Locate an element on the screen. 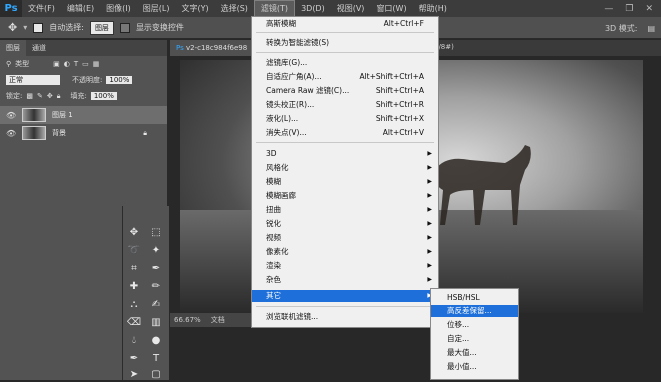 The image size is (661, 382). menu-type: 文字(Y) is located at coordinates (194, 8).